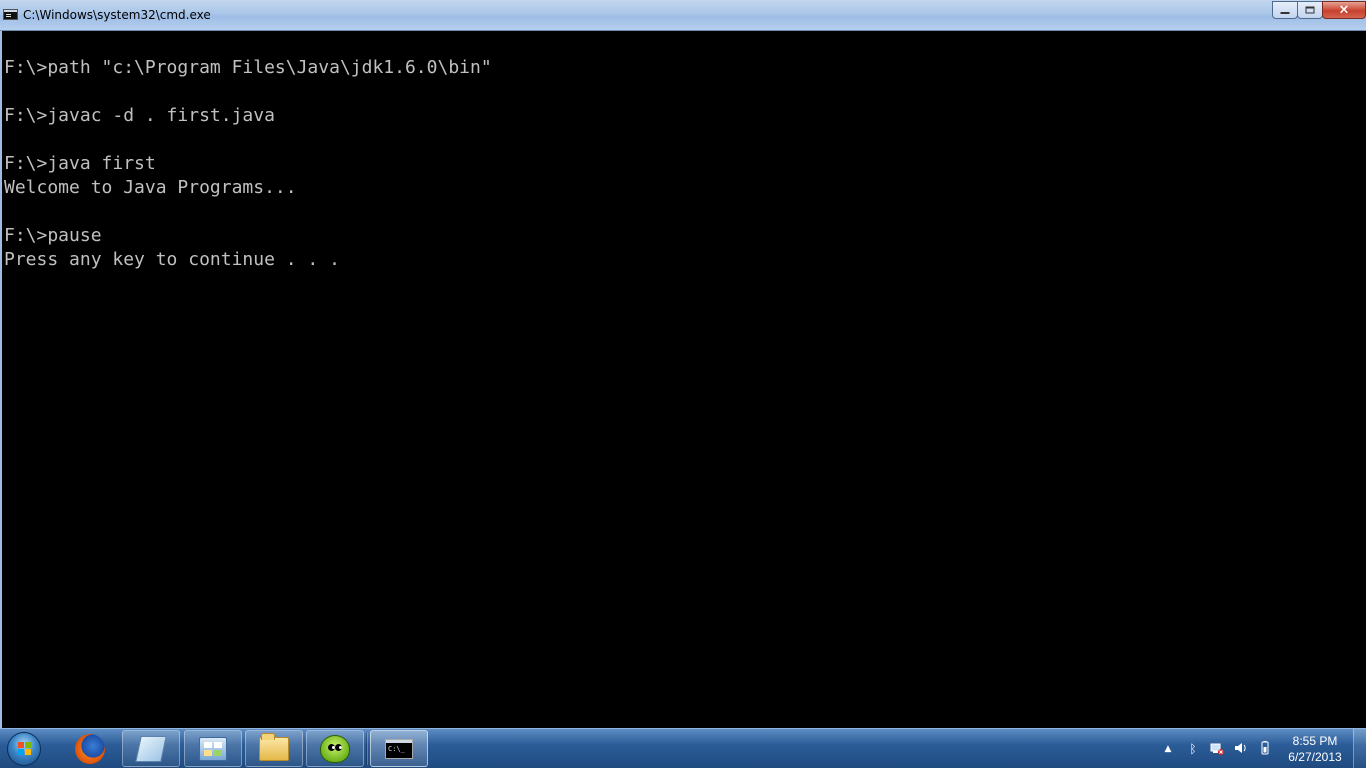 The height and width of the screenshot is (768, 1366). What do you see at coordinates (1217, 749) in the screenshot?
I see `network-icon` at bounding box center [1217, 749].